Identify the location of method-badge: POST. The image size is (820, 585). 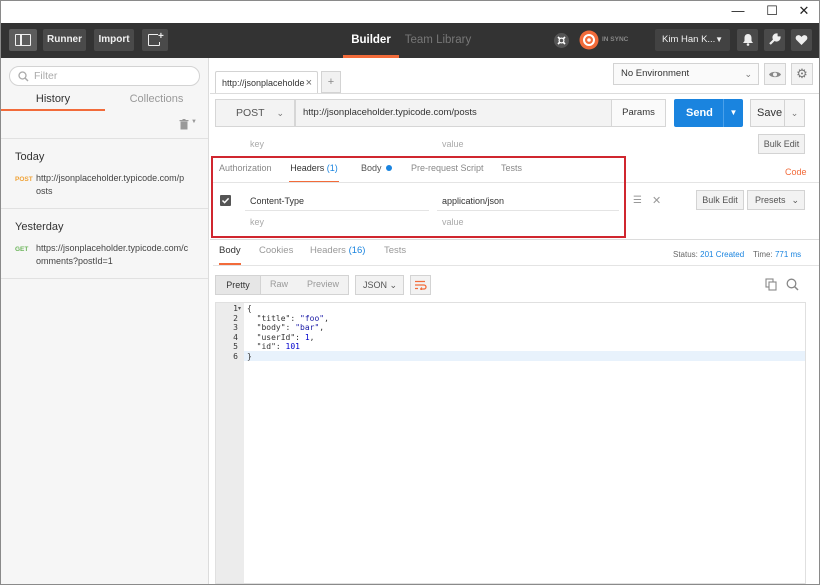
(24, 179).